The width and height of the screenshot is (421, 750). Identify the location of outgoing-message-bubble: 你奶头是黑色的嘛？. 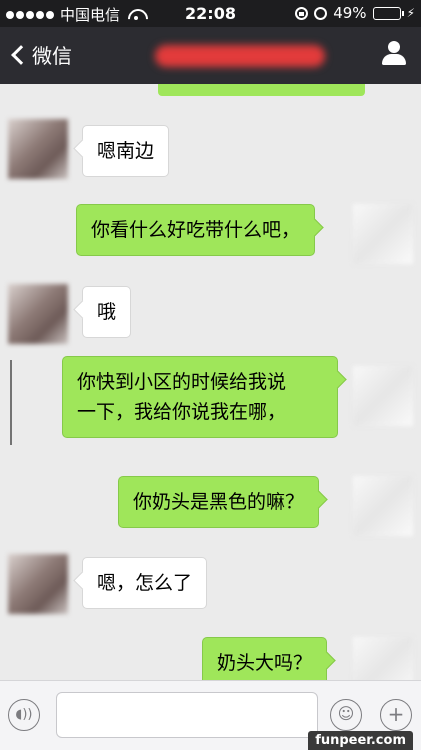
(219, 502).